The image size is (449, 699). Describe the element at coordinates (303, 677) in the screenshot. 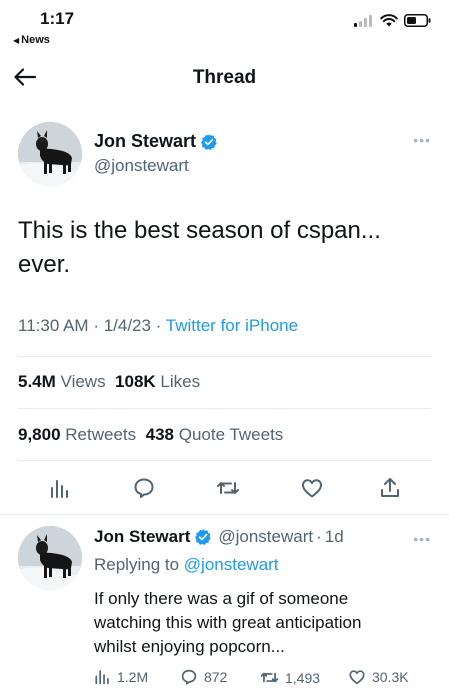

I see `reply-retweets-count: 1,493` at that location.